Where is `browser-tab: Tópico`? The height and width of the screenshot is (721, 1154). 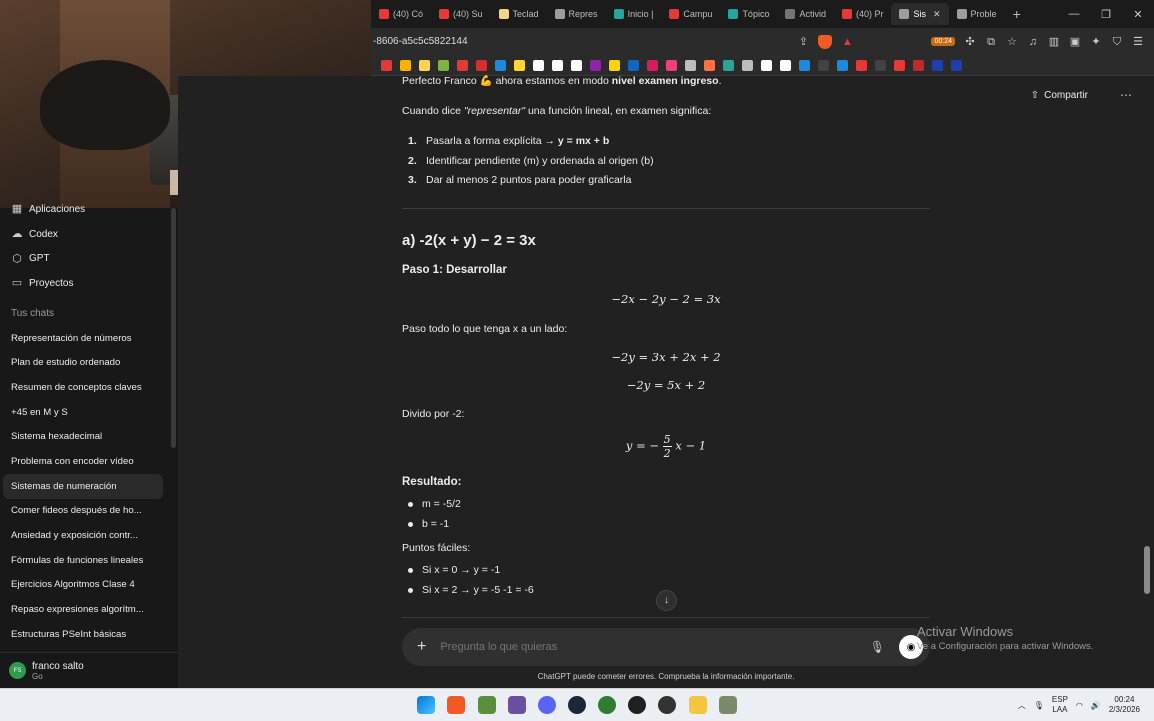 browser-tab: Tópico is located at coordinates (748, 14).